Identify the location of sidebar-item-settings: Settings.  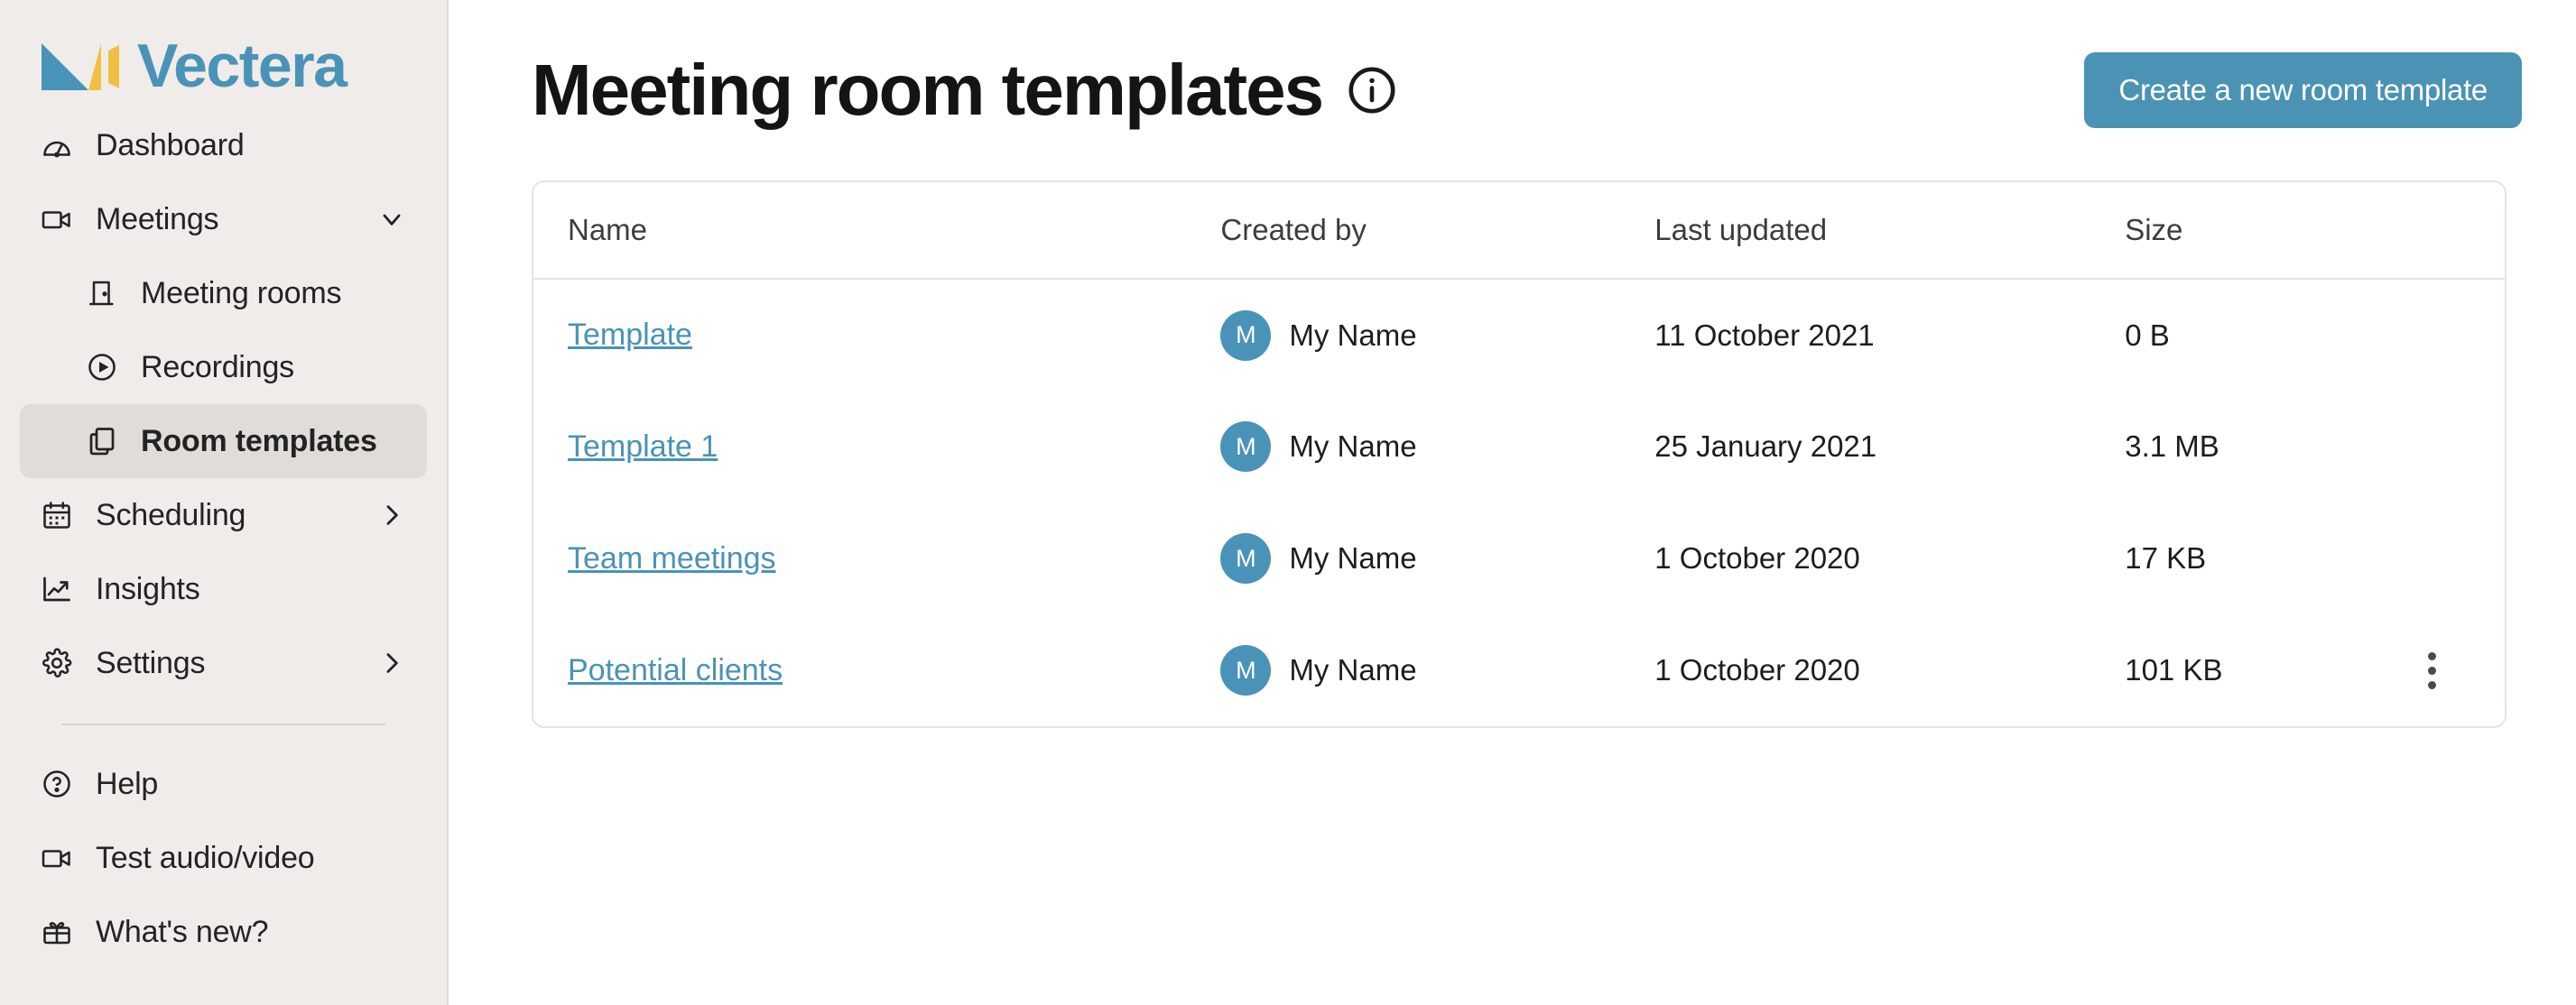
(224, 663).